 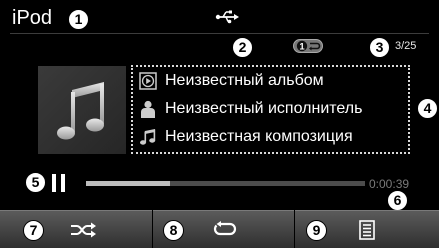 I want to click on album-icon, so click(x=148, y=81).